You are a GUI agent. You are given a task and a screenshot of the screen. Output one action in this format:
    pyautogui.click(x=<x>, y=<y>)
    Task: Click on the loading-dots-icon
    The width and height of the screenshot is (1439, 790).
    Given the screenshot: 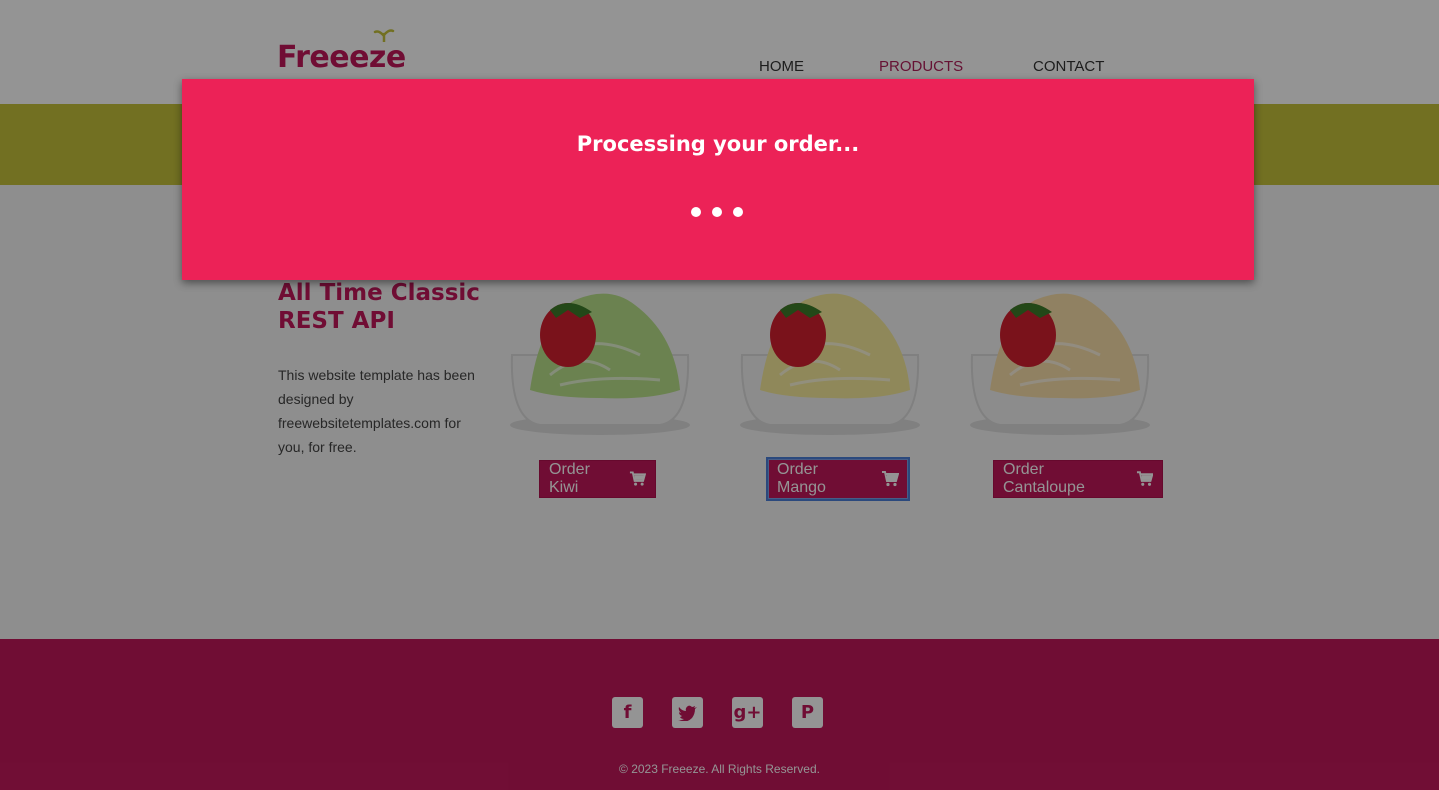 What is the action you would take?
    pyautogui.click(x=718, y=213)
    